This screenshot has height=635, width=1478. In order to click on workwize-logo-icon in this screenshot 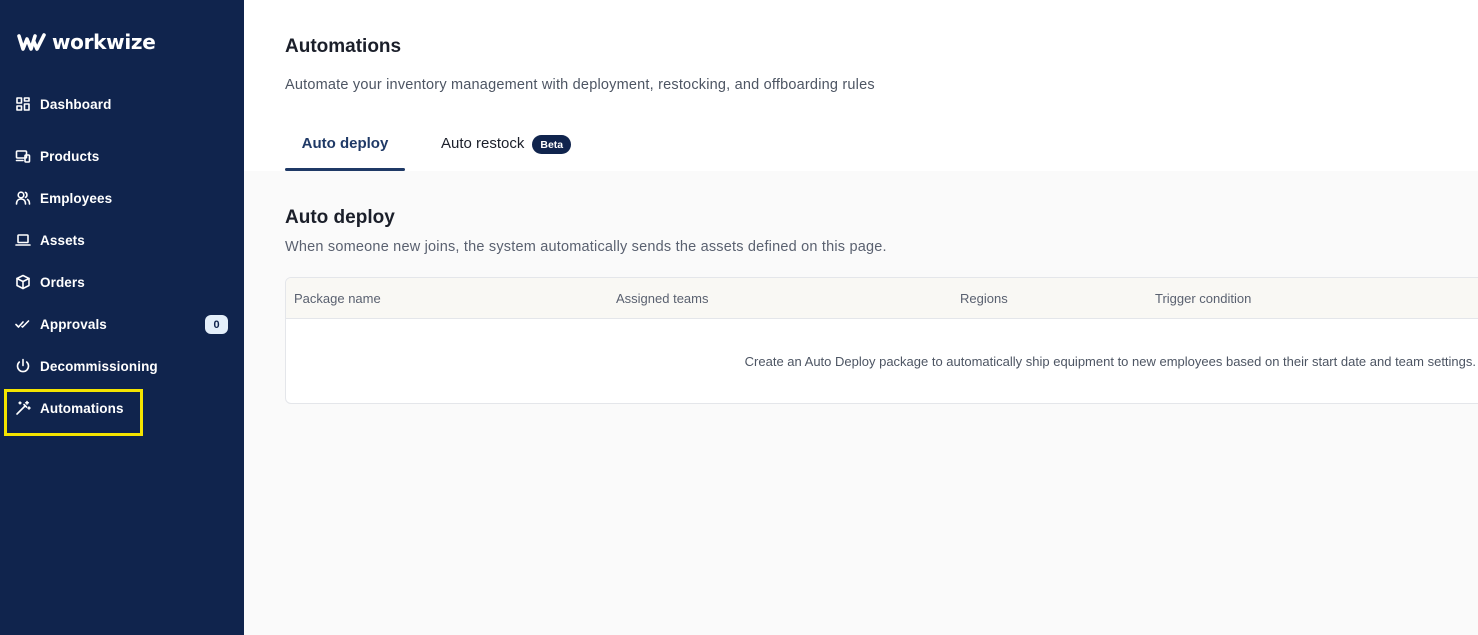, I will do `click(31, 42)`.